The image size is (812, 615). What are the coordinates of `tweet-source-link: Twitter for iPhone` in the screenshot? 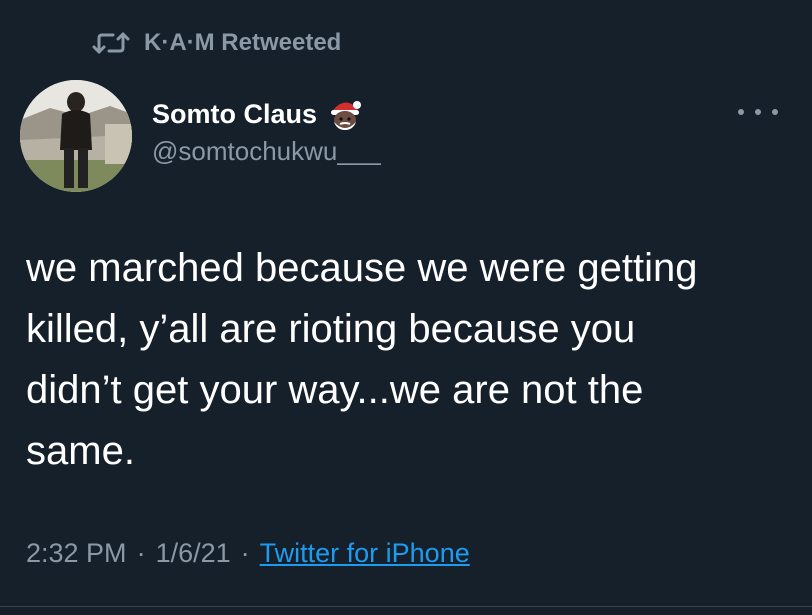 It's located at (365, 553).